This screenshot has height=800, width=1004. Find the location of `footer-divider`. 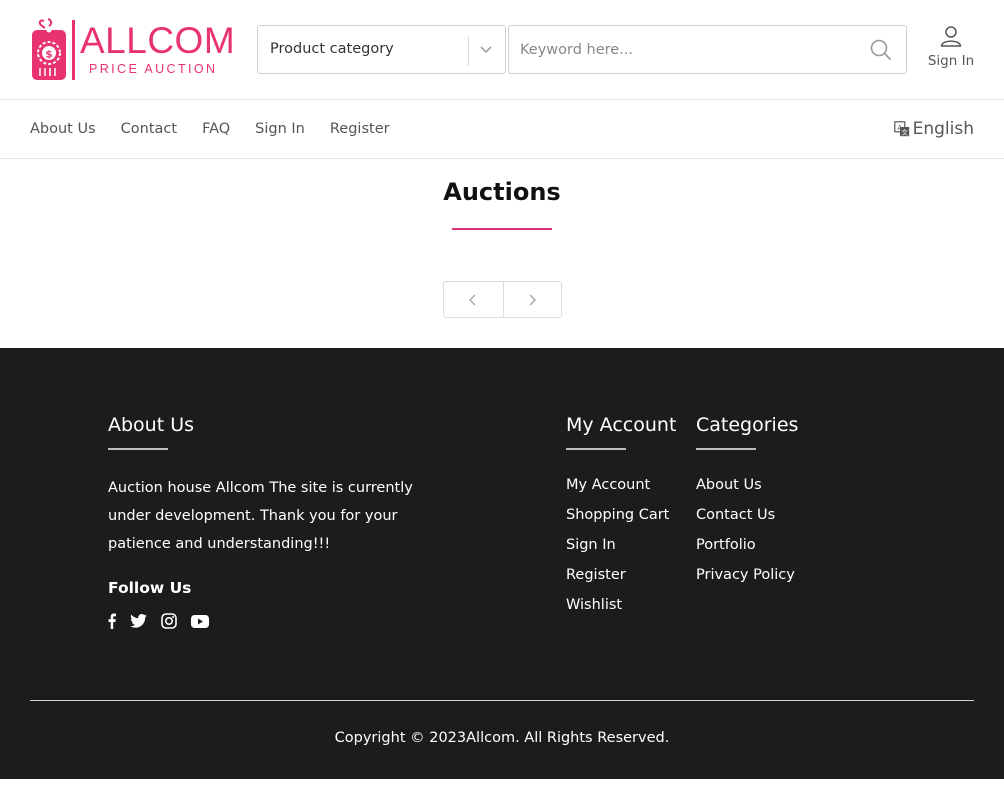

footer-divider is located at coordinates (502, 700).